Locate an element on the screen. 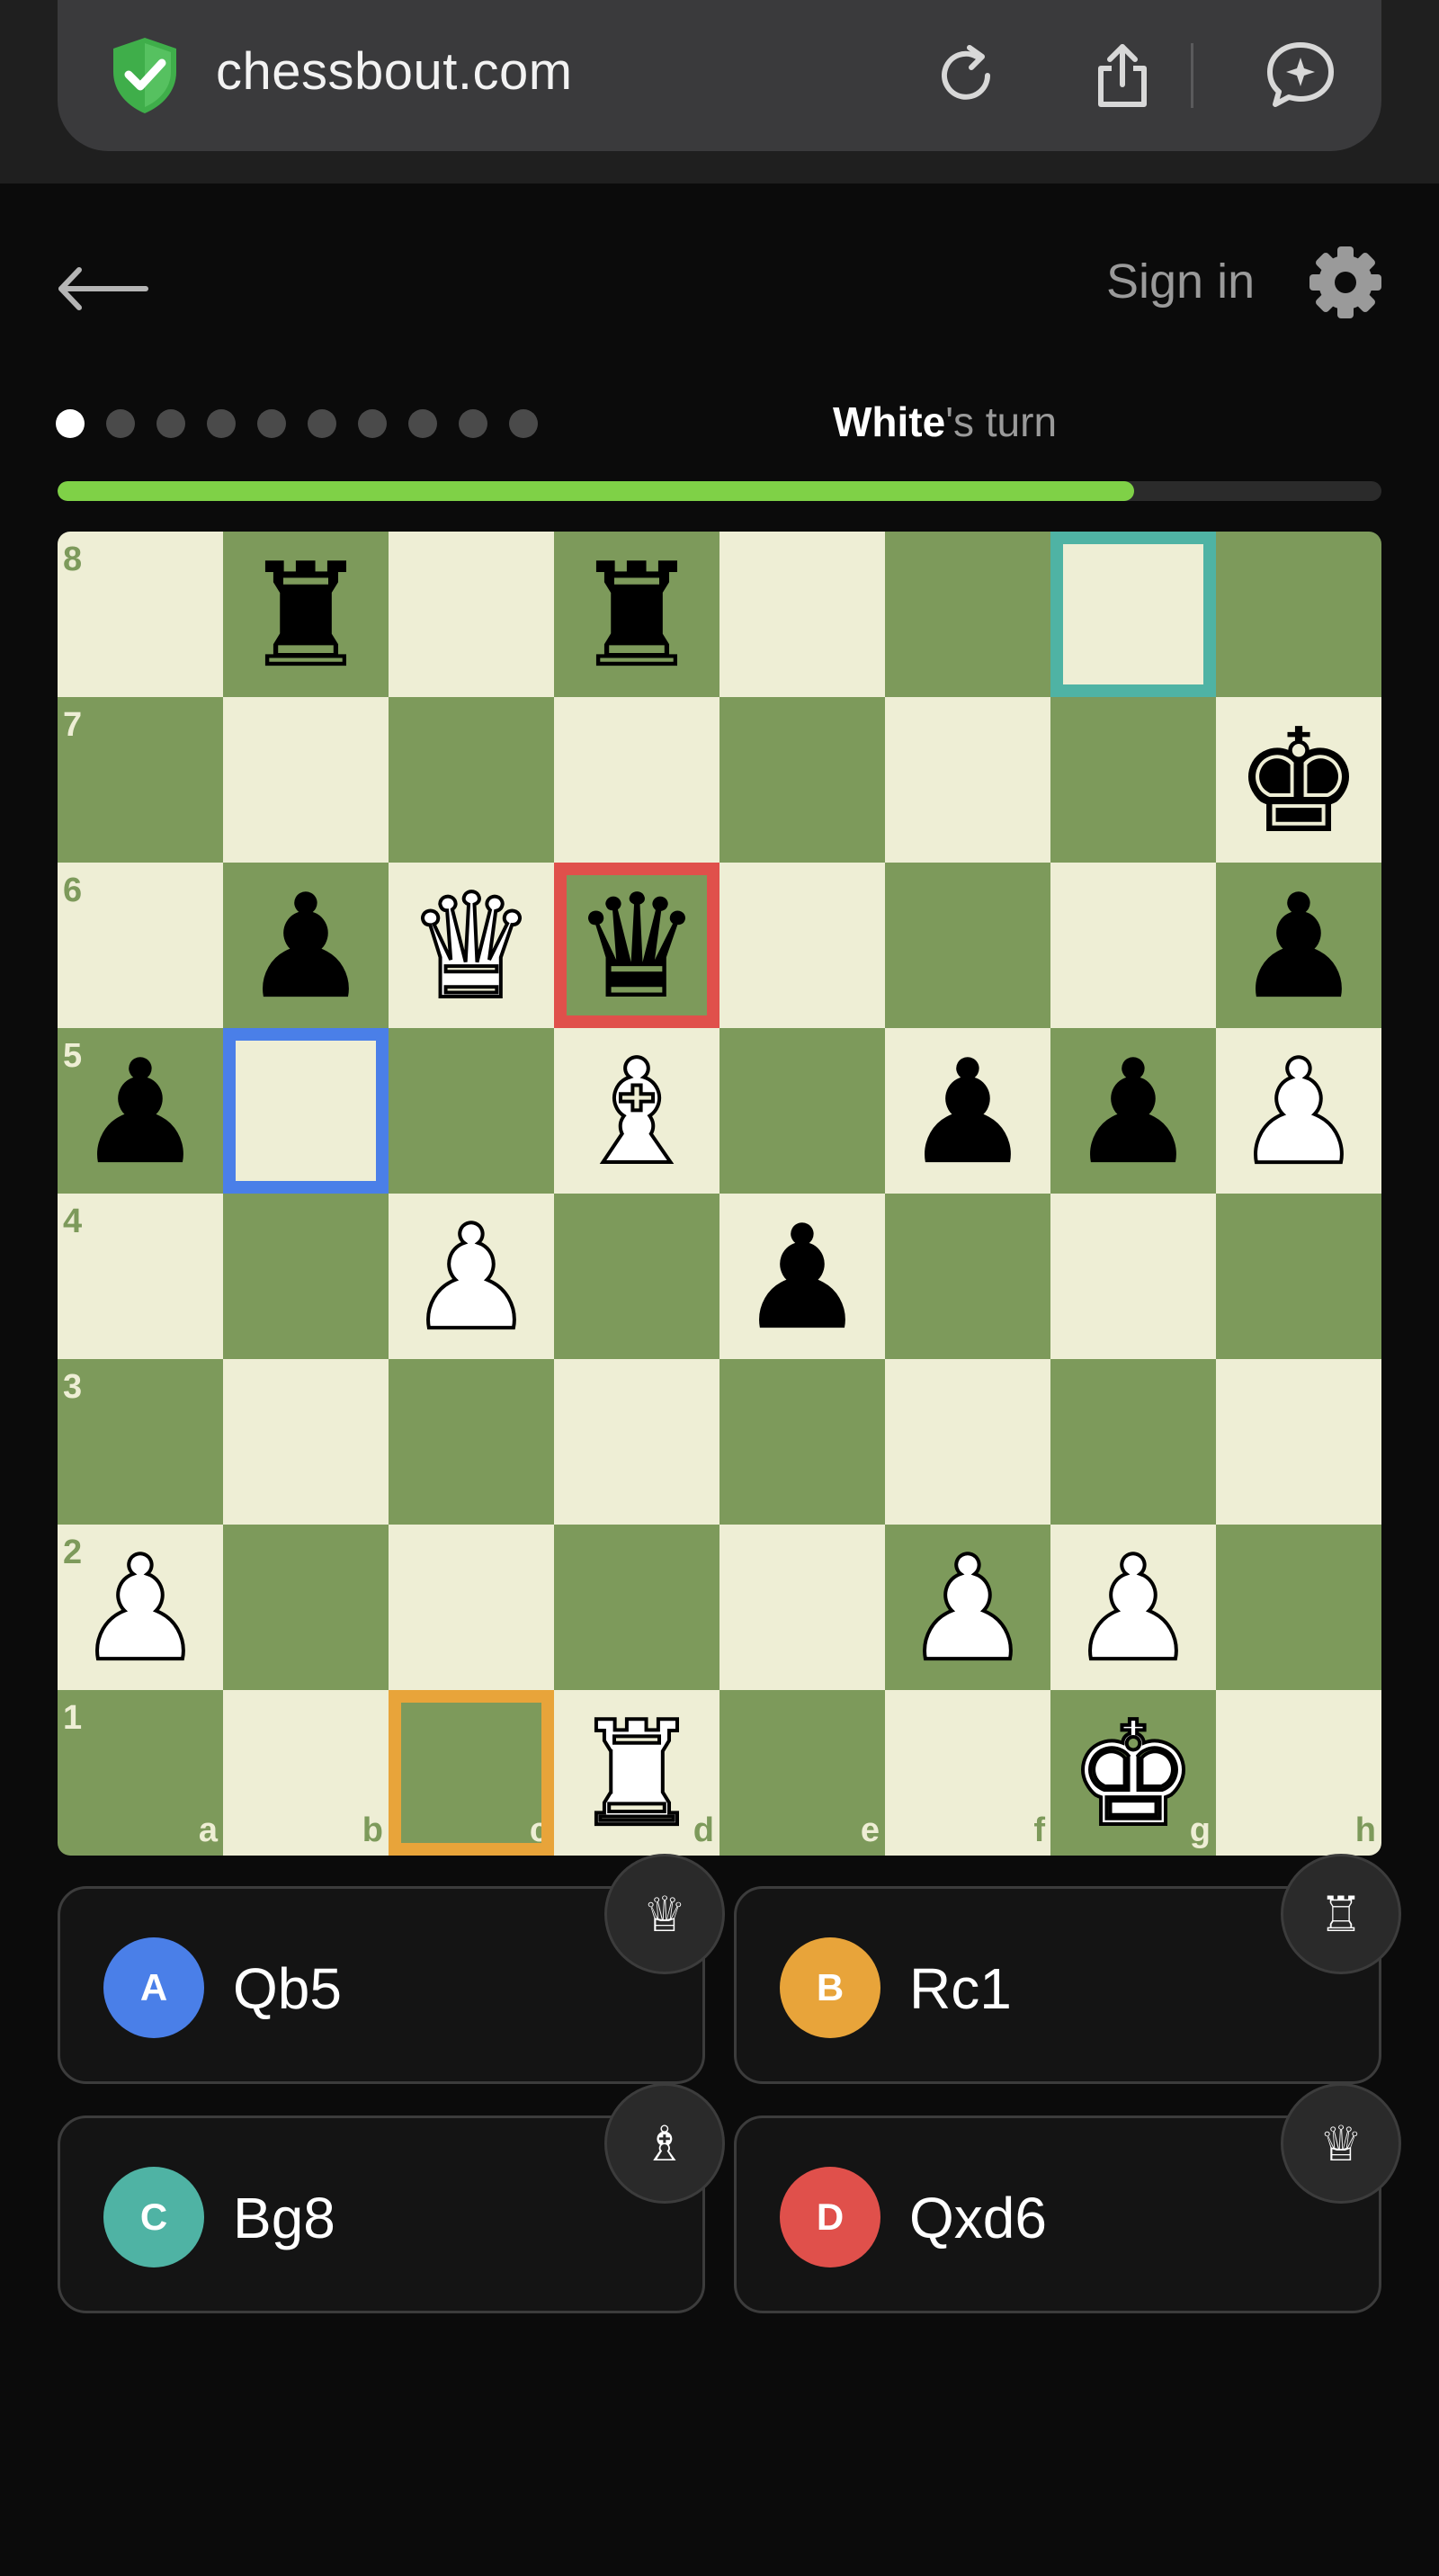  square-a7: 7 is located at coordinates (140, 780).